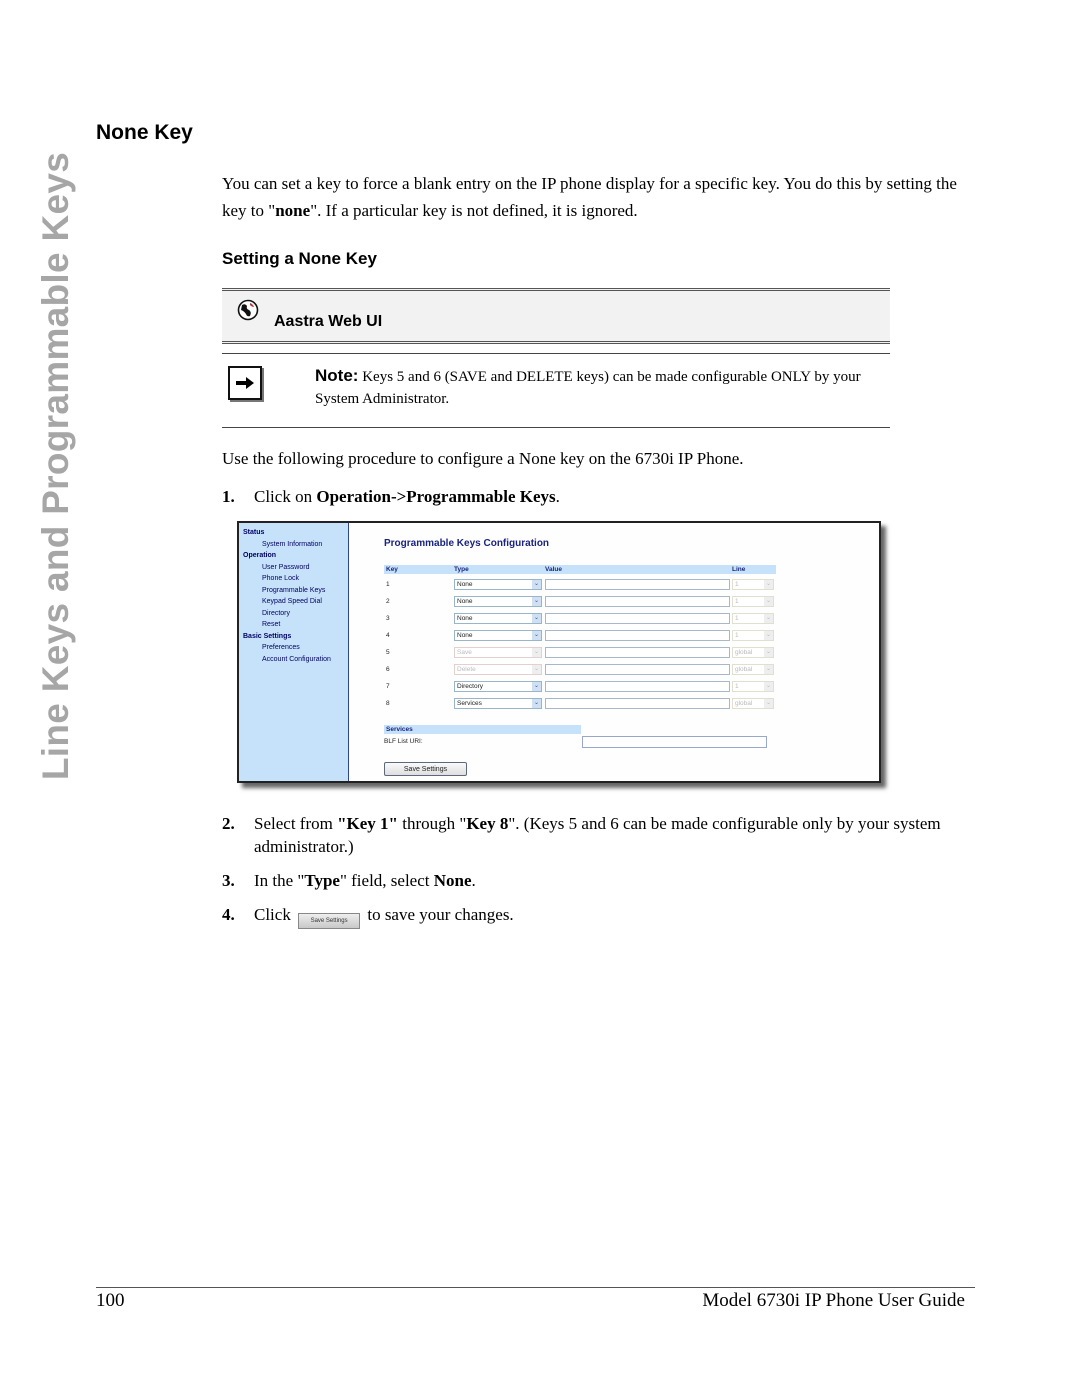 This screenshot has width=1080, height=1397. I want to click on step-number: 2., so click(228, 823).